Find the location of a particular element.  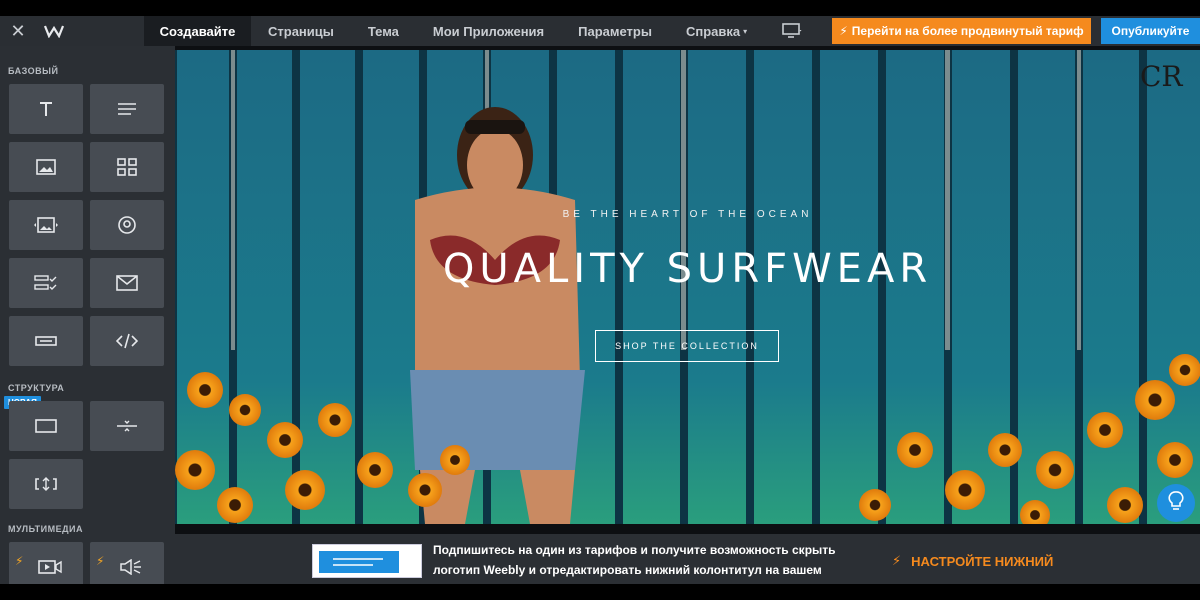

nav-apps: Мои Приложения is located at coordinates (488, 31).